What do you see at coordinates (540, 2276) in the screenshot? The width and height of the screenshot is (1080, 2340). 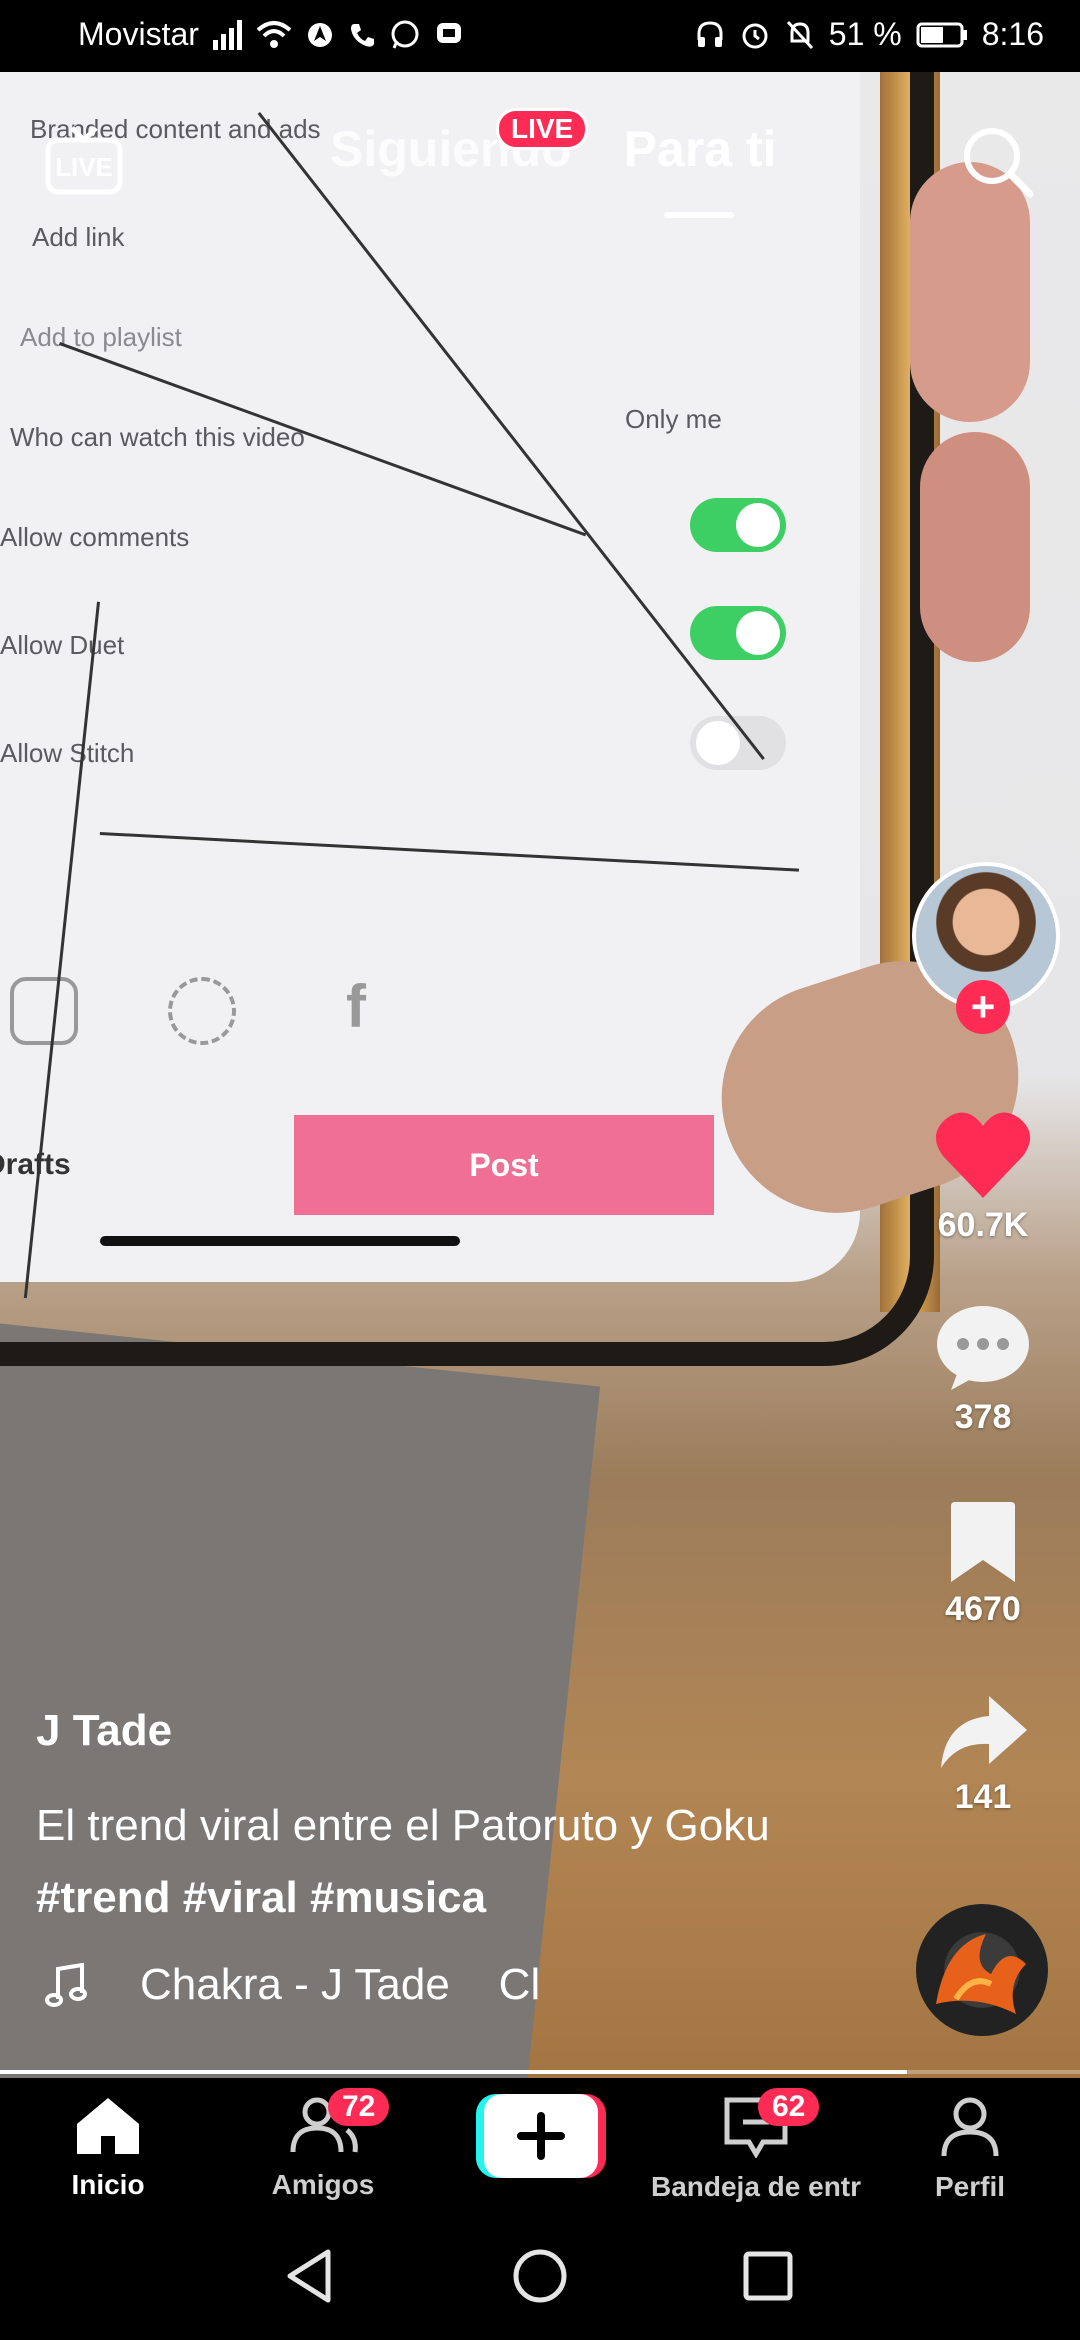 I see `home-circle-icon` at bounding box center [540, 2276].